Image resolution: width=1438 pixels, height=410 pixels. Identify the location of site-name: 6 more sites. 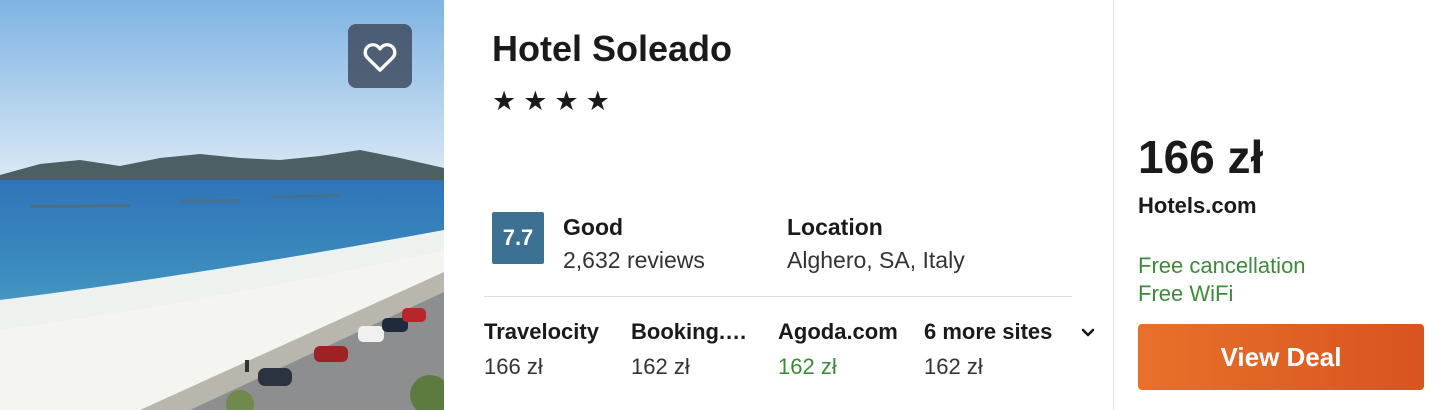
(988, 331).